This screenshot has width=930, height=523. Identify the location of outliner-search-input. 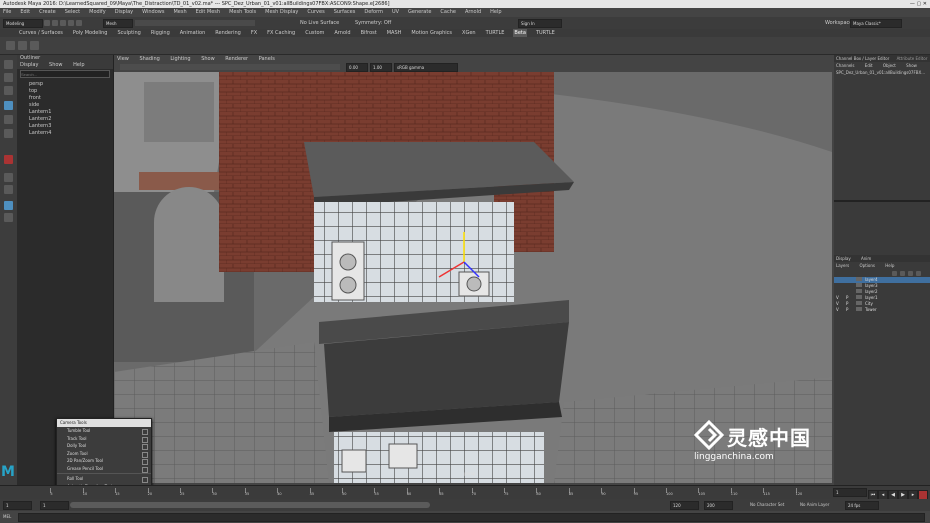
(65, 74).